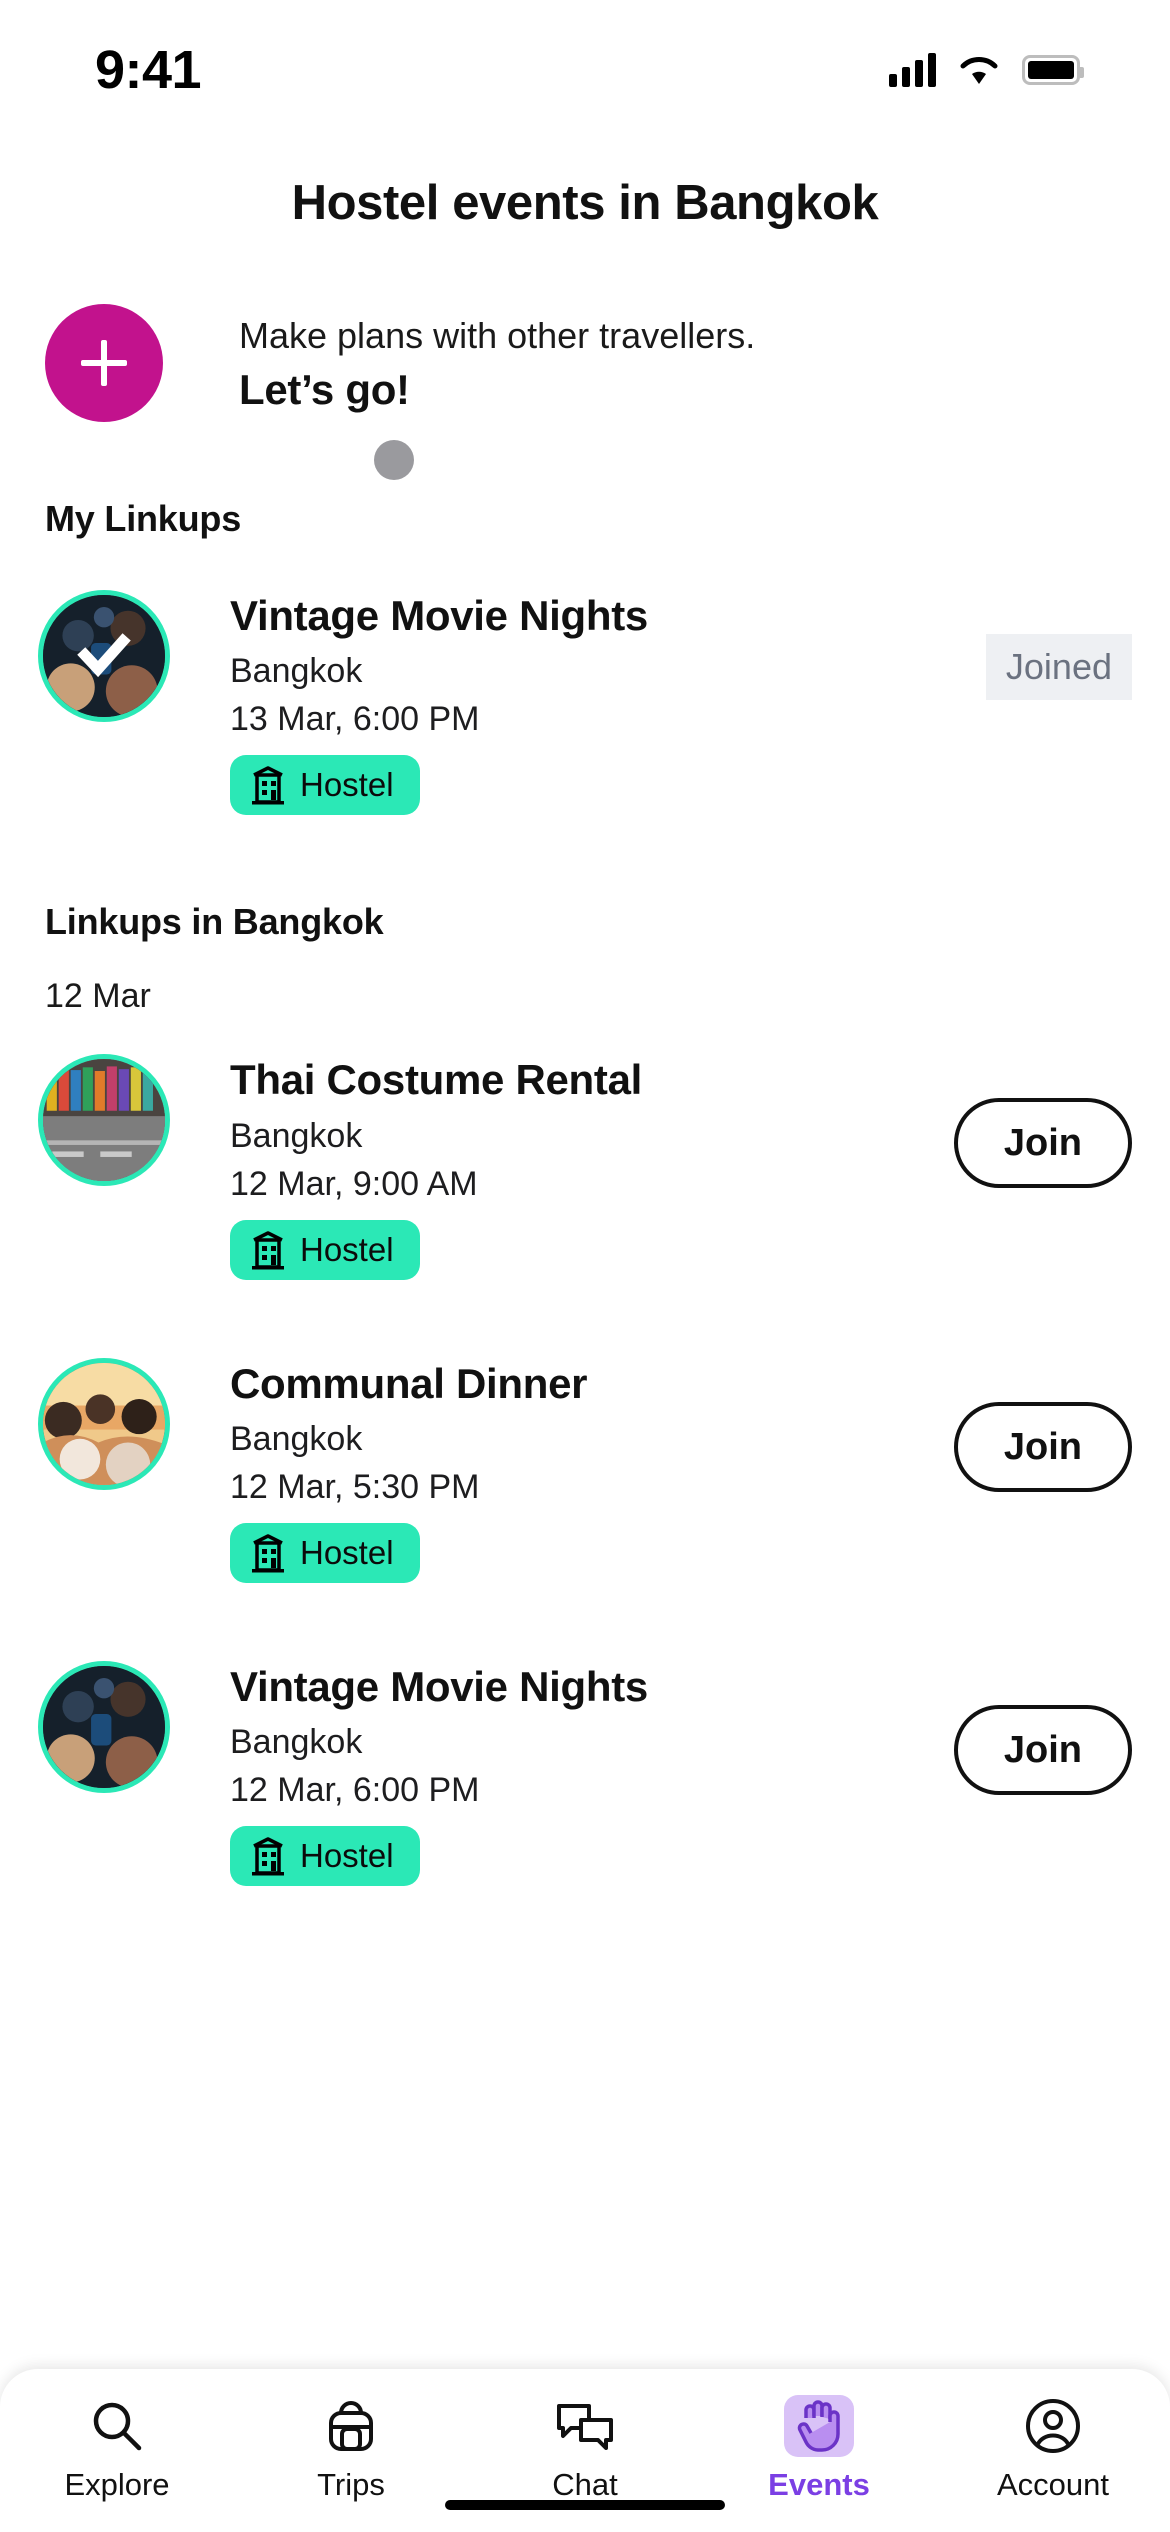  What do you see at coordinates (104, 363) in the screenshot?
I see `plus-icon` at bounding box center [104, 363].